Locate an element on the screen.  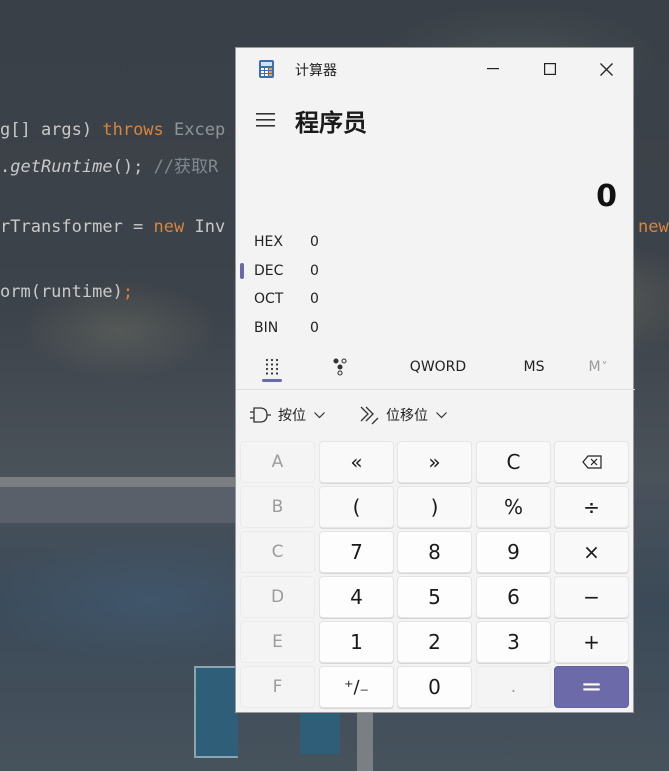
chevron-down-icon: ˅ is located at coordinates (604, 367).